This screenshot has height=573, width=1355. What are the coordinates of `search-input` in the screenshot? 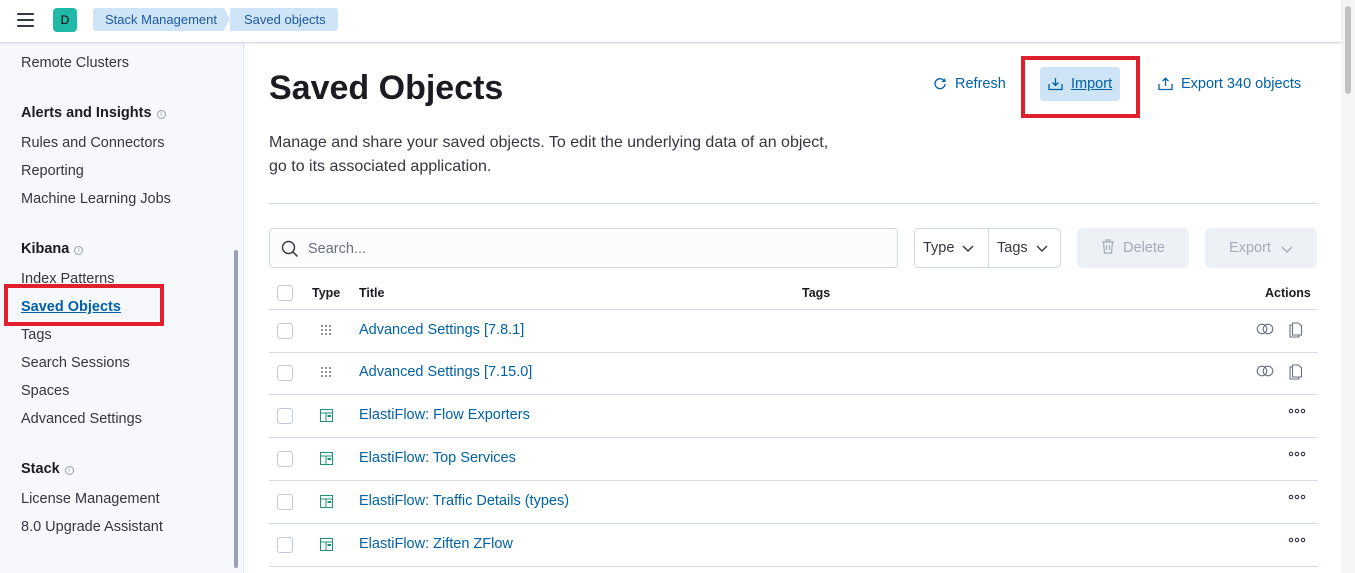 It's located at (588, 249).